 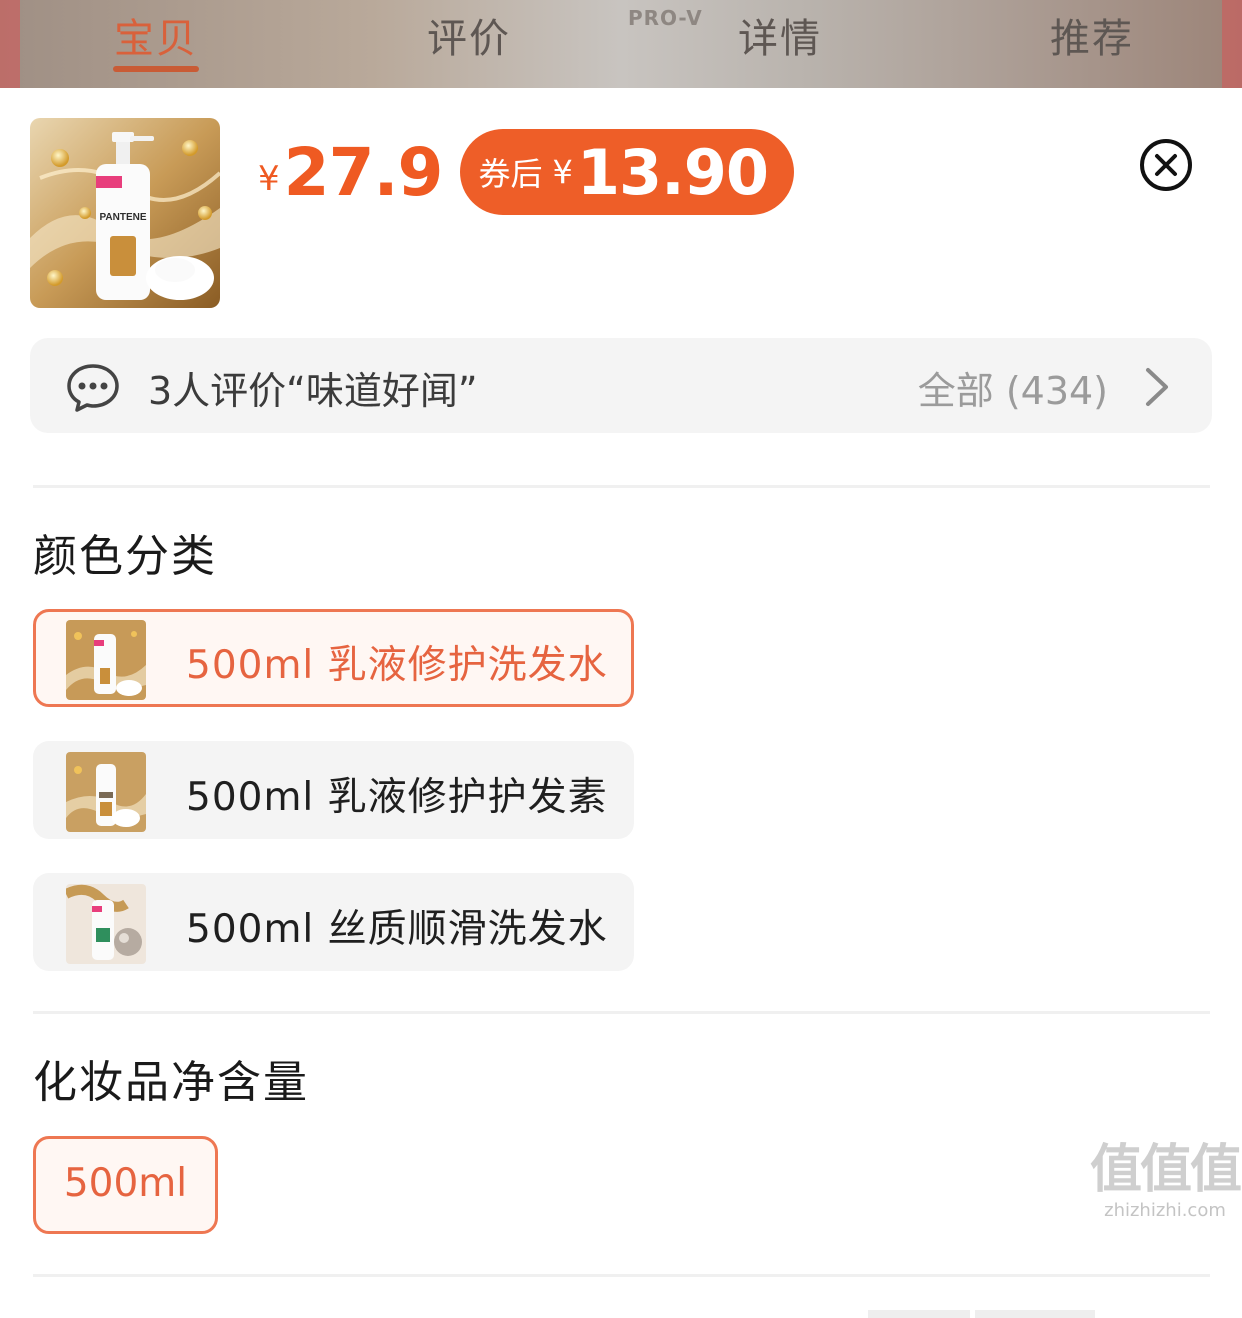 I want to click on color-option-emulsion-repair-shampoo: 500ml 乳液修护洗发水, so click(x=333, y=658).